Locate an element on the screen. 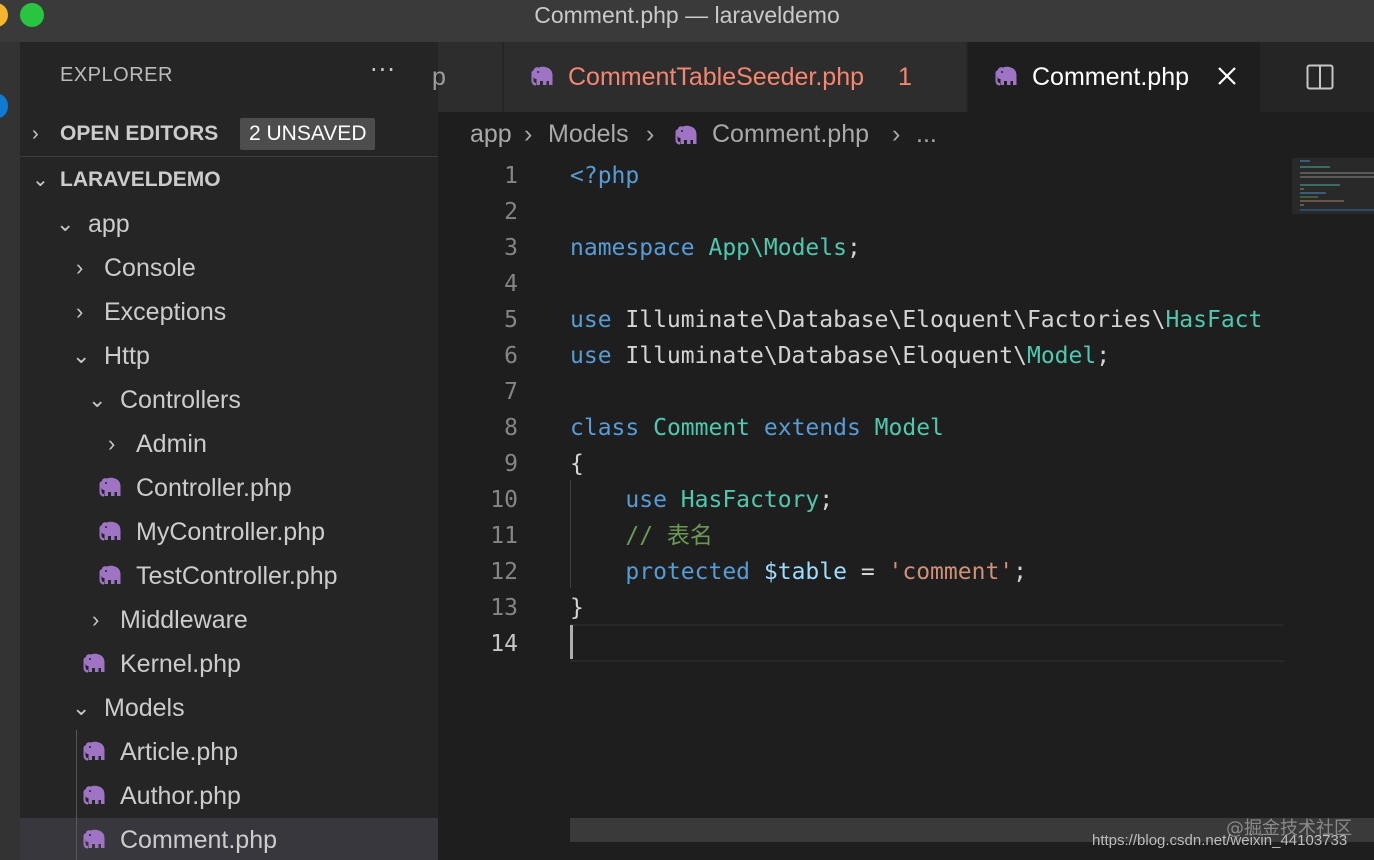 The image size is (1374, 860). code-token: } is located at coordinates (577, 608).